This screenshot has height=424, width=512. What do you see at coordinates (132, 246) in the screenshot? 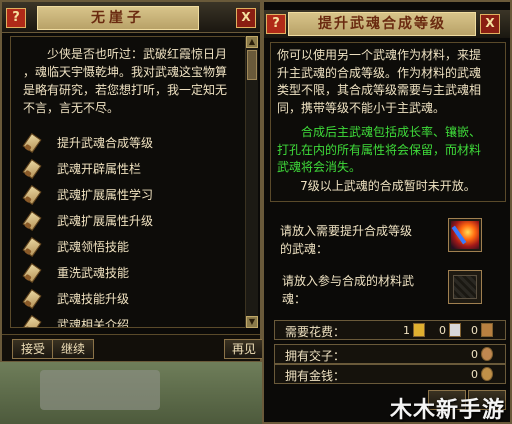
I see `option-learn-skill: 武魂领悟技能` at bounding box center [132, 246].